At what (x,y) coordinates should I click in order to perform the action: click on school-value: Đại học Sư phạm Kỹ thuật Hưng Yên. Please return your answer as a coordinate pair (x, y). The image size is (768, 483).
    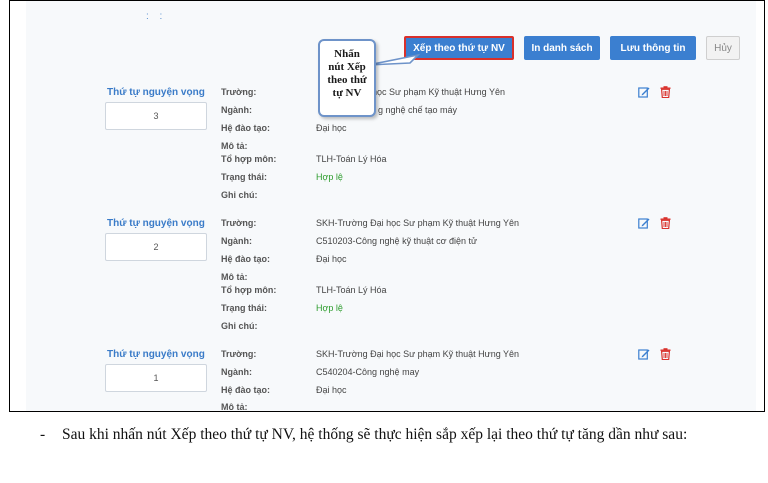
    Looking at the image, I should click on (430, 92).